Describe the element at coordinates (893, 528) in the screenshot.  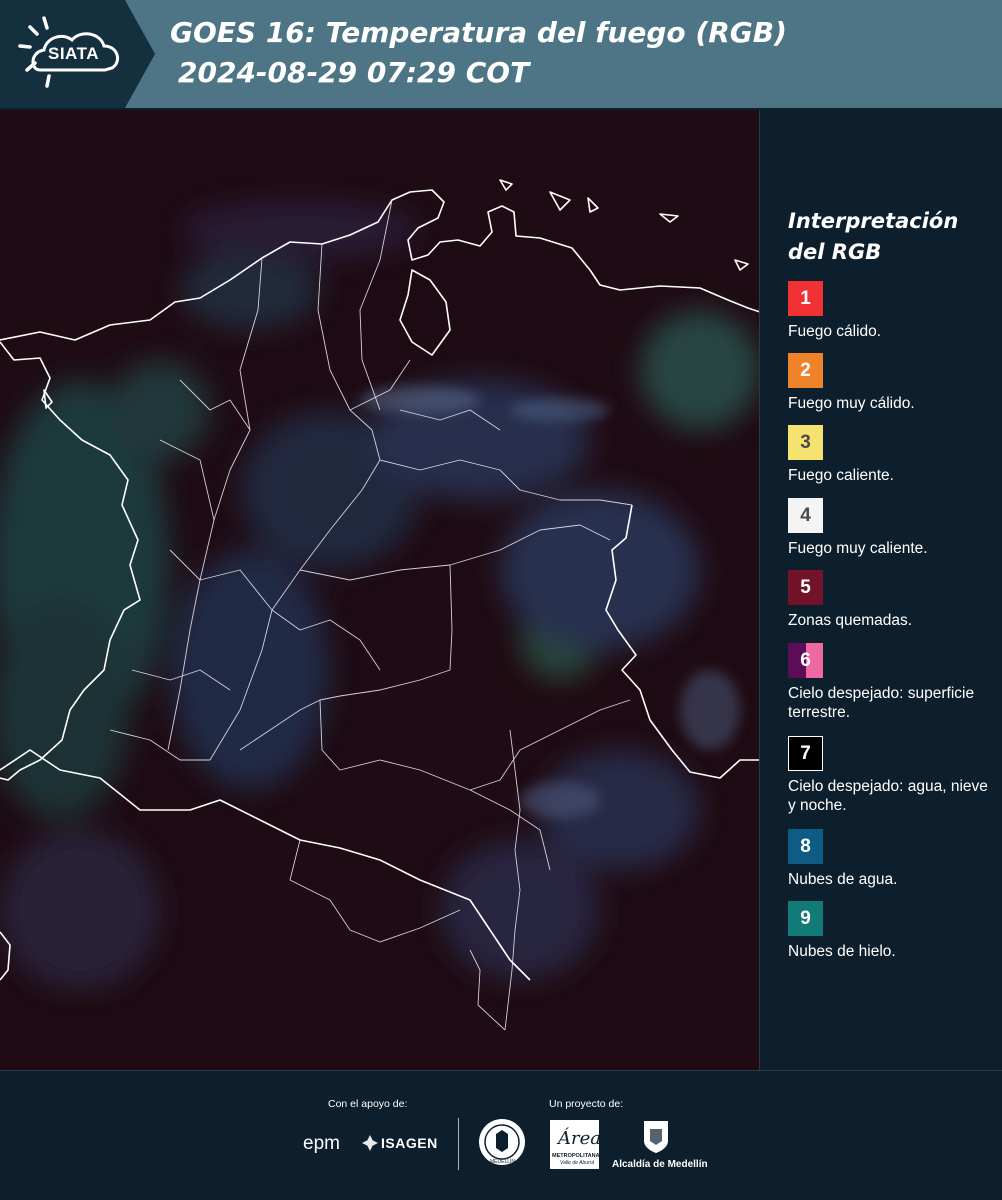
I see `legend-item: 4 Fuego muy caliente.` at that location.